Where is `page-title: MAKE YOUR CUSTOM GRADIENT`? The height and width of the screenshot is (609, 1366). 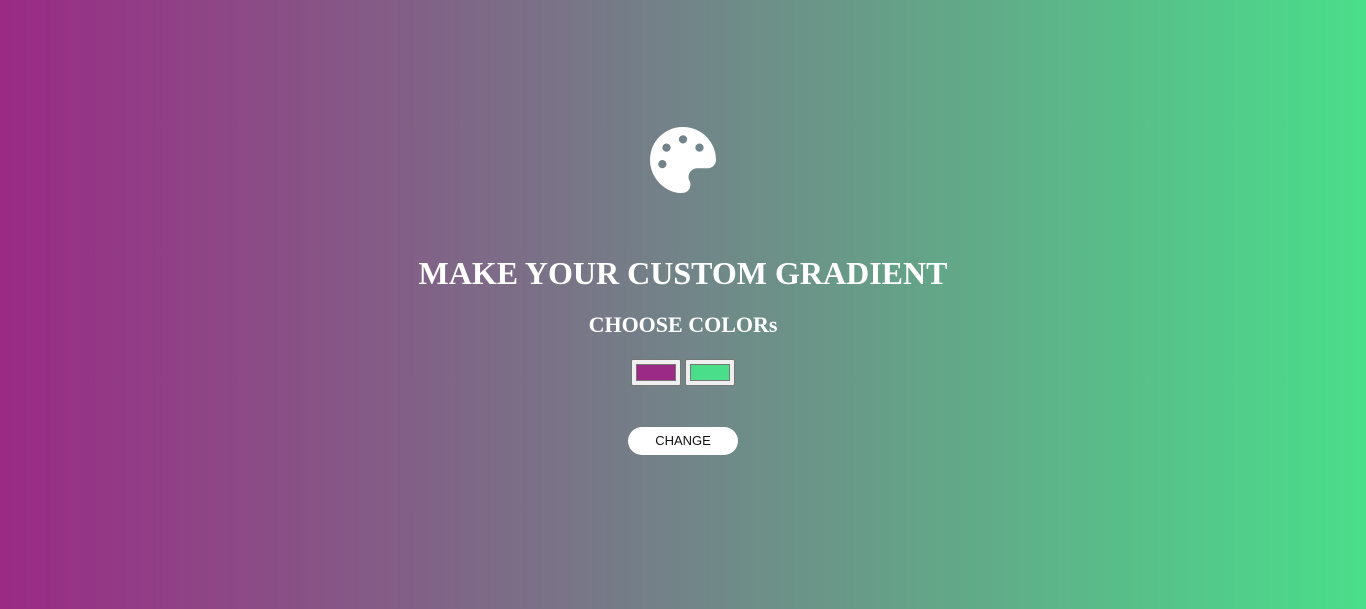 page-title: MAKE YOUR CUSTOM GRADIENT is located at coordinates (683, 273).